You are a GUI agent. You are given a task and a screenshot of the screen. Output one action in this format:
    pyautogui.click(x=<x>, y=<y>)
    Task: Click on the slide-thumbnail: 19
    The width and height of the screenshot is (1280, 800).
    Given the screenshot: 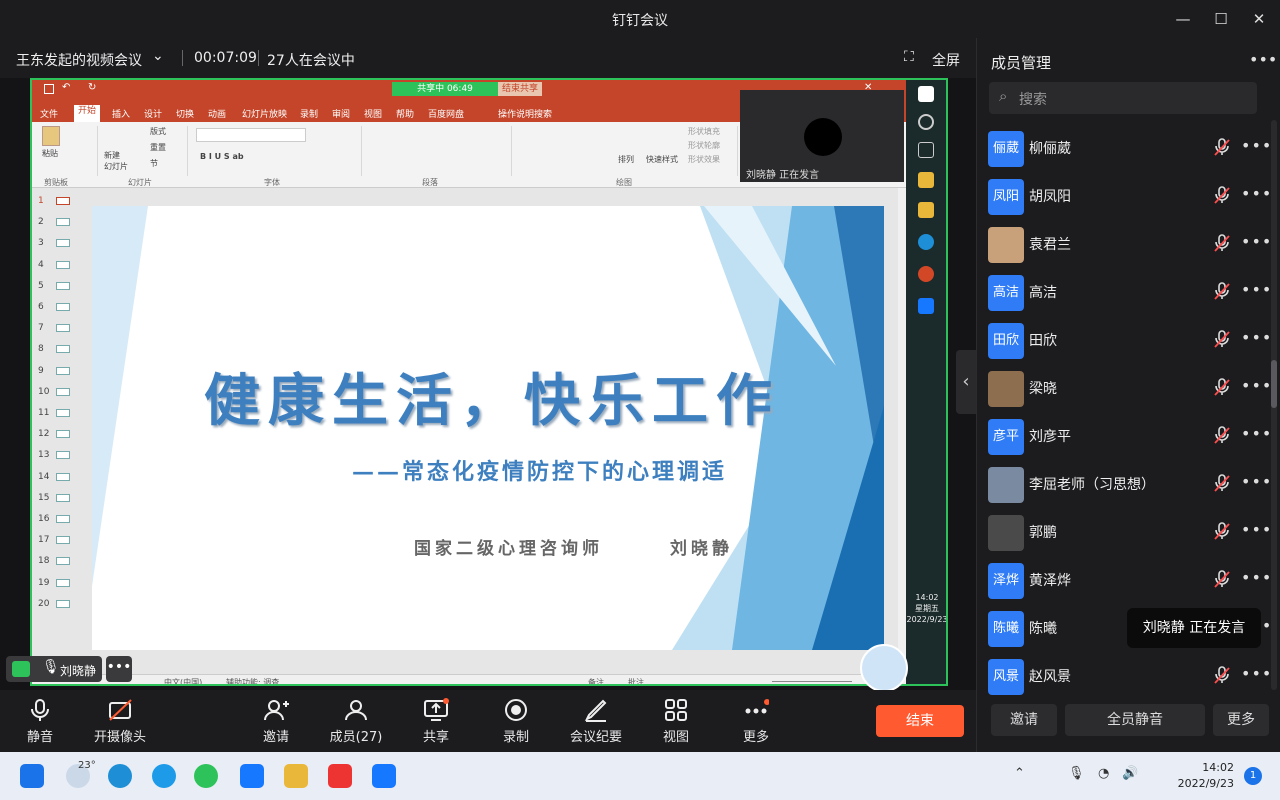 What is the action you would take?
    pyautogui.click(x=58, y=584)
    